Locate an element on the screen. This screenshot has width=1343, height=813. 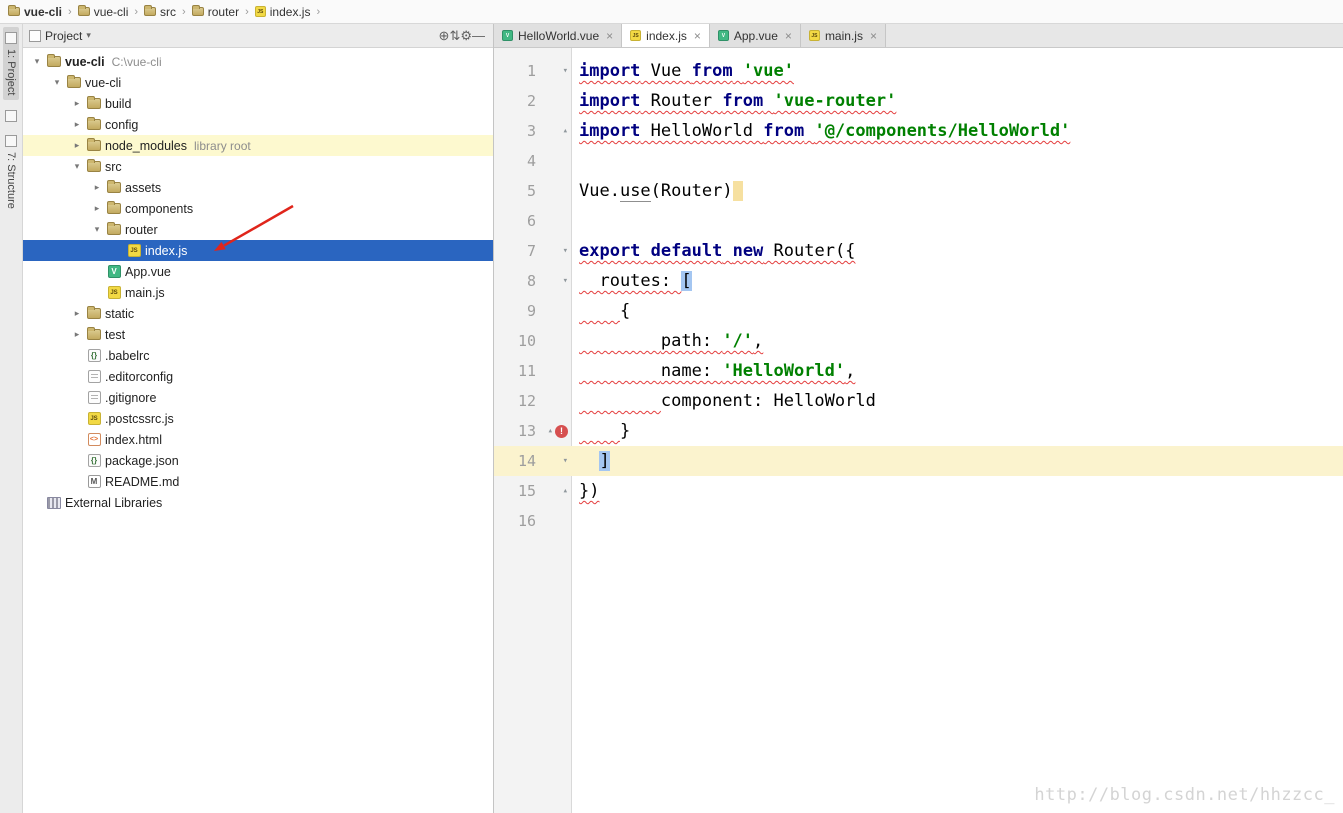
code-text: import Router from 'vue-router' is located at coordinates (734, 101).